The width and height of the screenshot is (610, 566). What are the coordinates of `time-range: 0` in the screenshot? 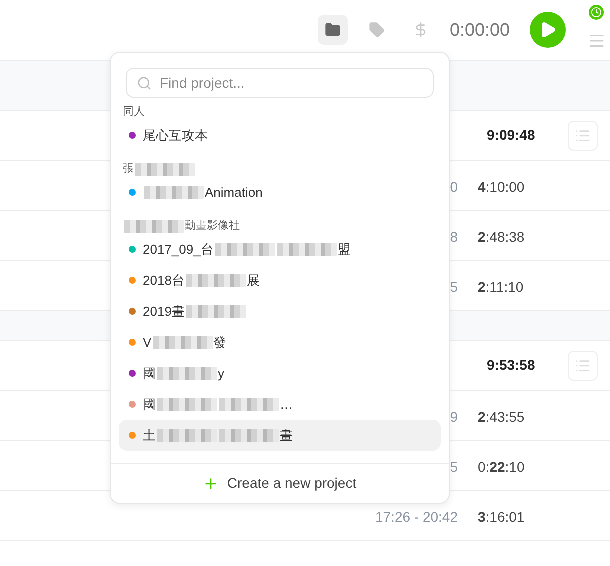 It's located at (453, 187).